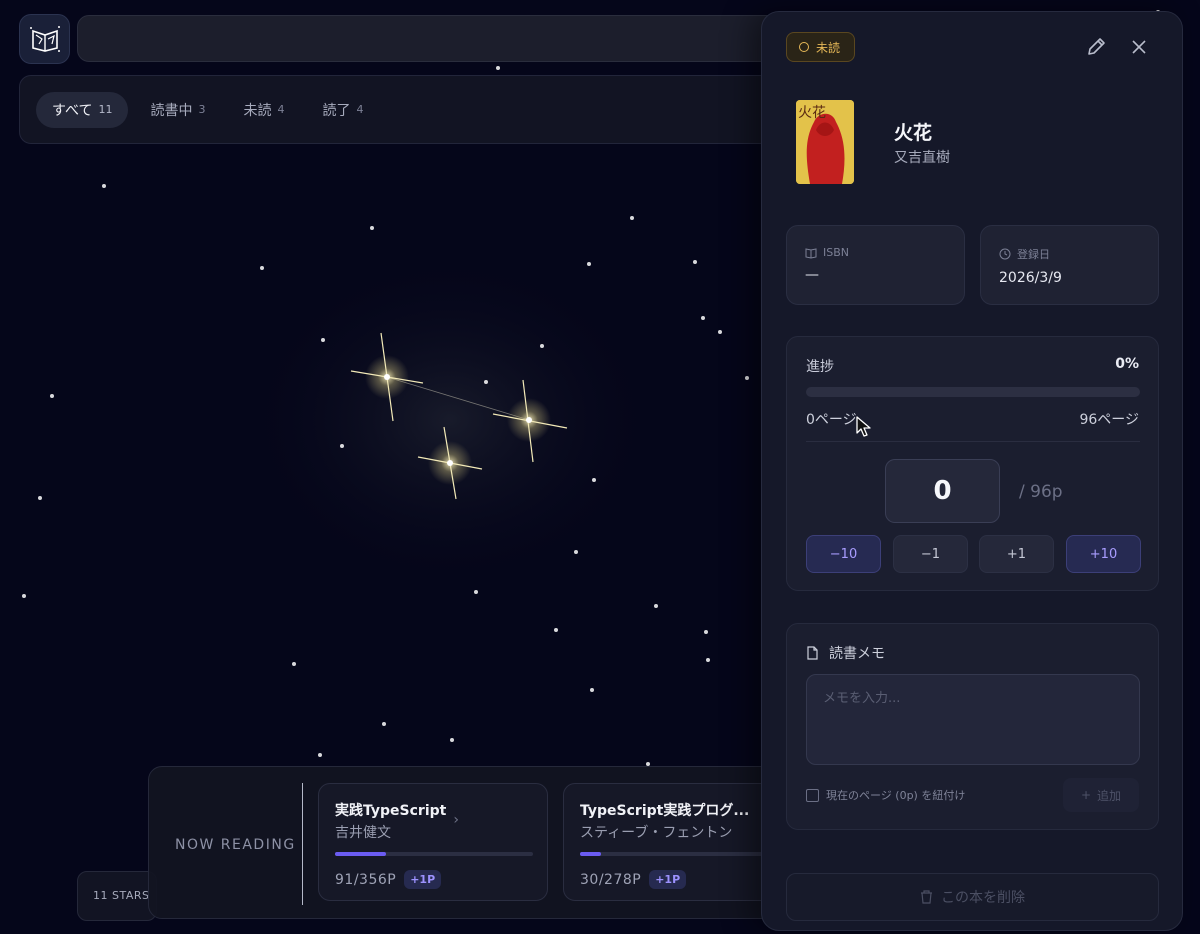 The image size is (1200, 934). Describe the element at coordinates (1103, 554) in the screenshot. I see `plus-ten-button: +10` at that location.